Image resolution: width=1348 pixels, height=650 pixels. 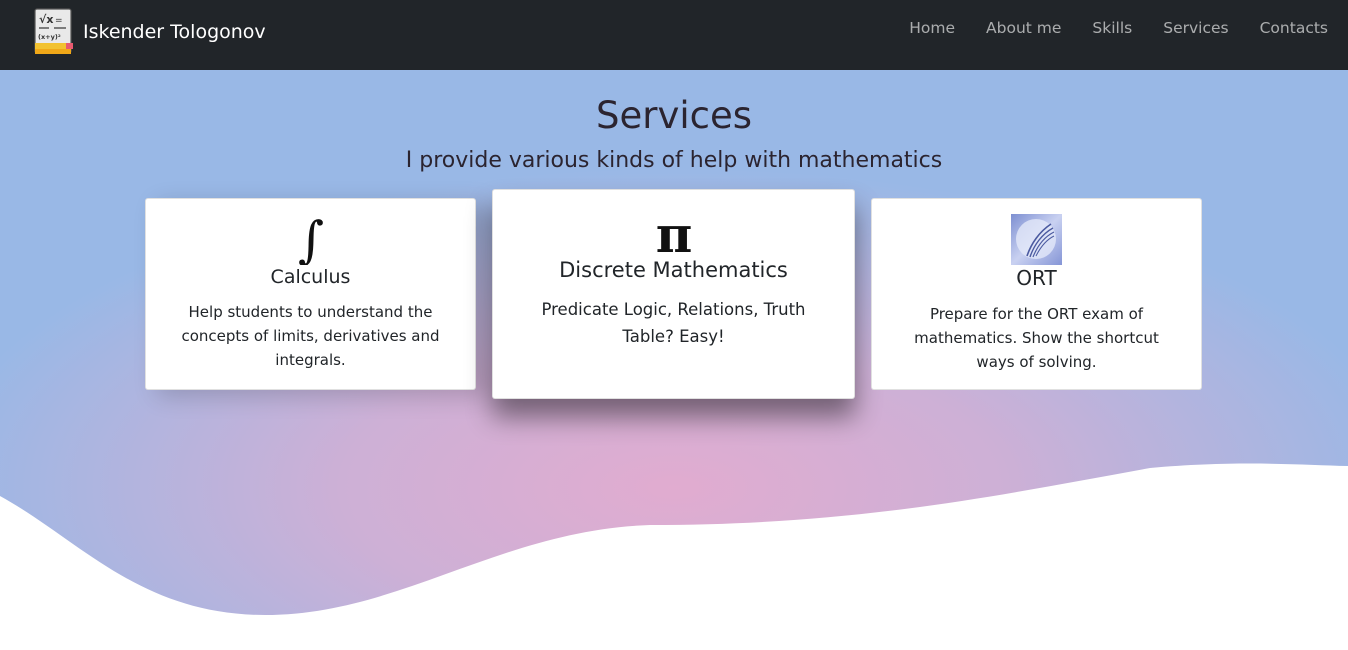 What do you see at coordinates (174, 32) in the screenshot?
I see `brand-name: Iskender Tologonov` at bounding box center [174, 32].